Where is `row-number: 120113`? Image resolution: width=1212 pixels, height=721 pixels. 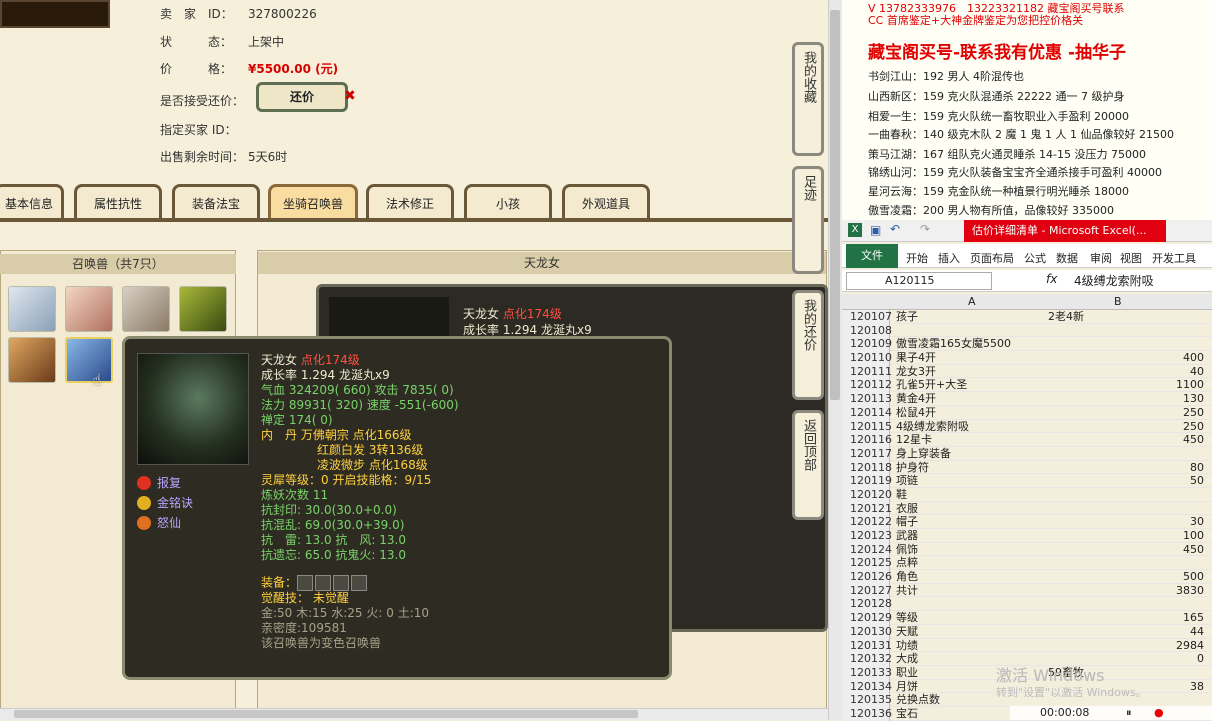 row-number: 120113 is located at coordinates (867, 399).